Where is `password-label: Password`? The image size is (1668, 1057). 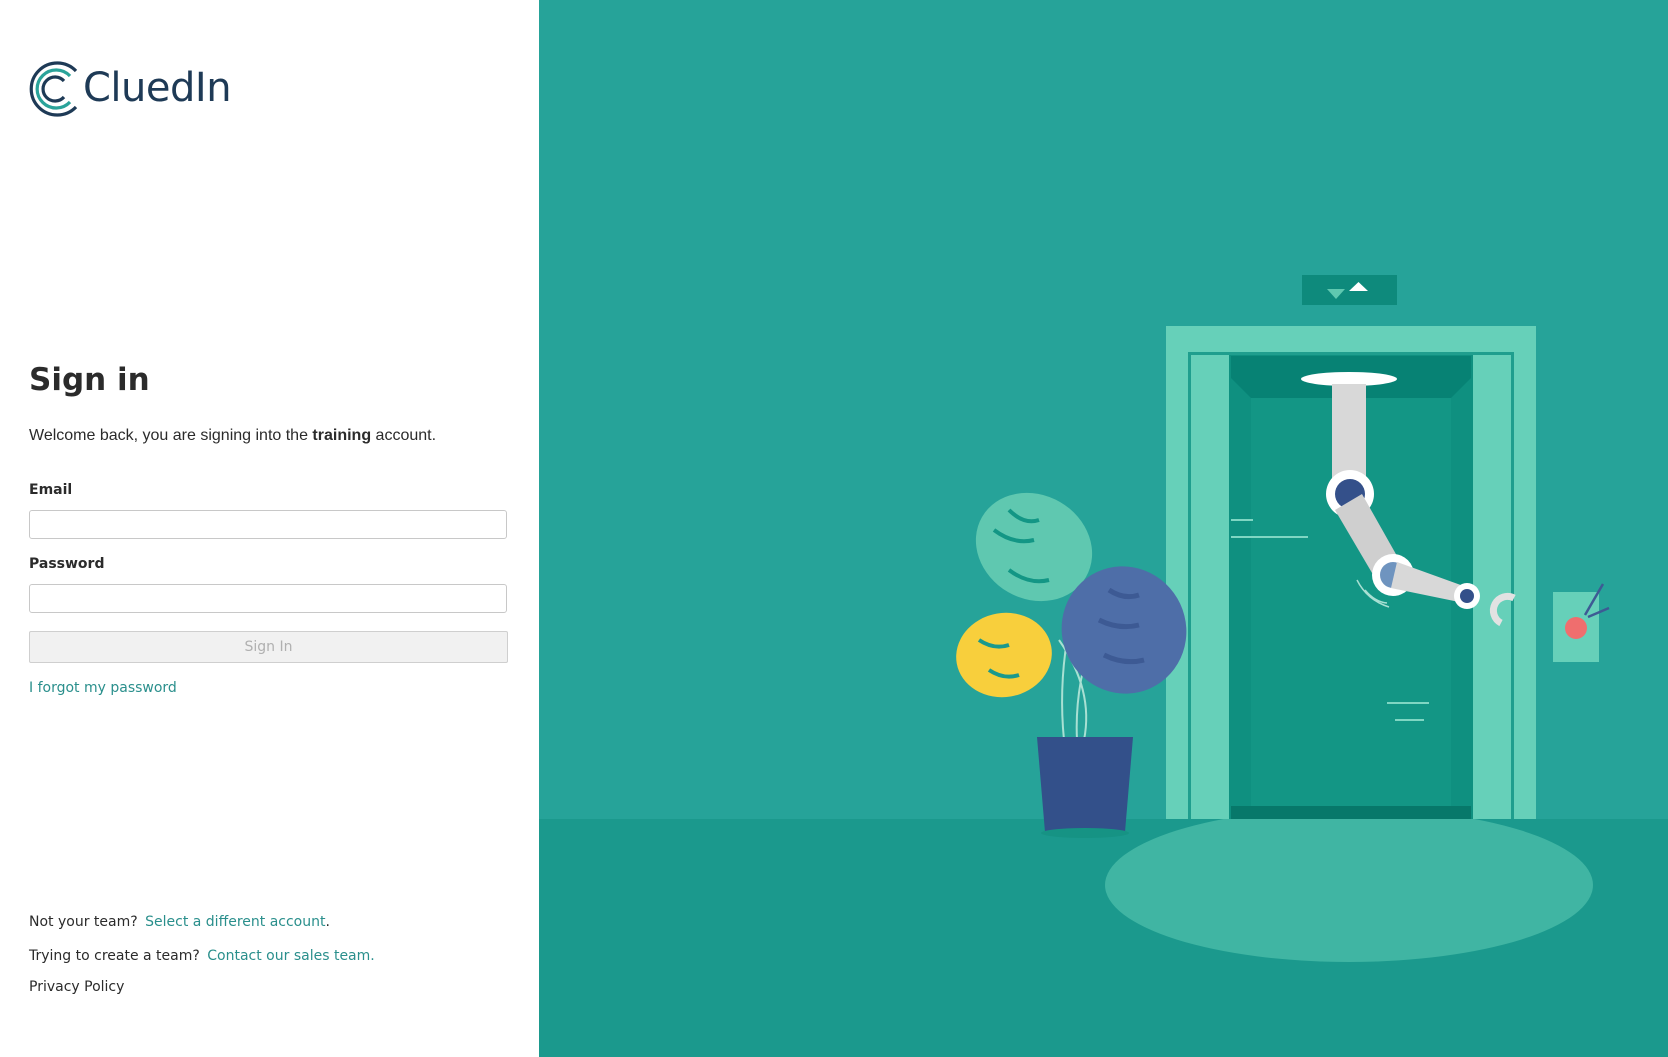
password-label: Password is located at coordinates (67, 564).